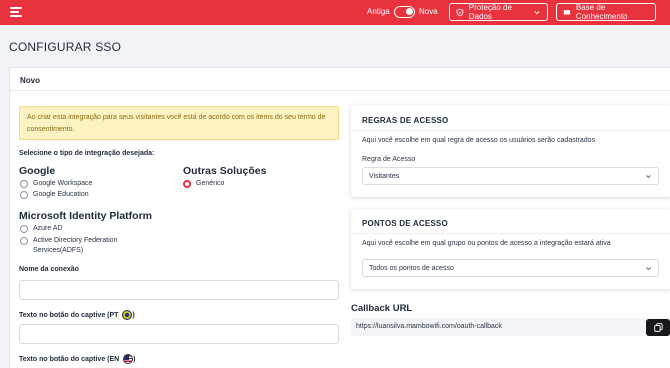 This screenshot has width=670, height=368. I want to click on captive-pt-close: ), so click(133, 315).